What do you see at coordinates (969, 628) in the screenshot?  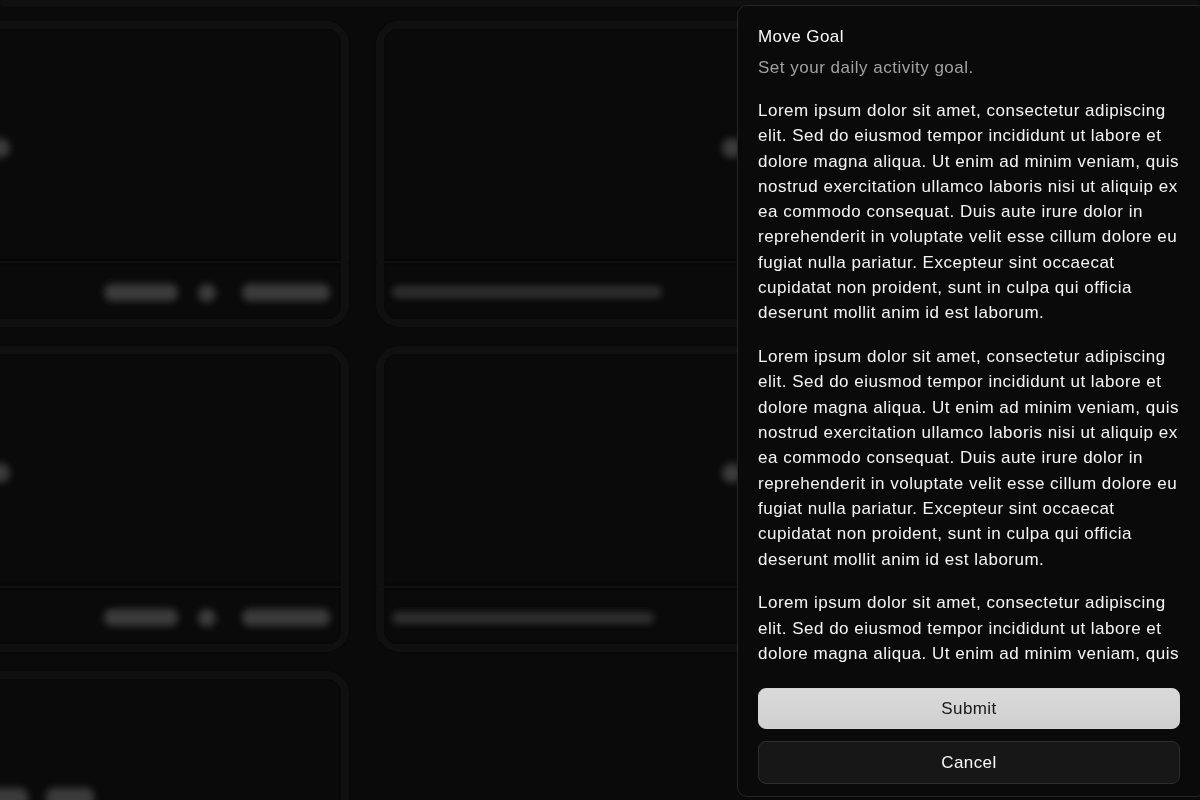 I see `body-paragraph: Lorem ipsum dolor sit amet, consectetur adipiscing elit. Sed do eiusmod tempor incididunt ut labore et dolore magna aliqua. Ut enim ad minim veniam, quis` at bounding box center [969, 628].